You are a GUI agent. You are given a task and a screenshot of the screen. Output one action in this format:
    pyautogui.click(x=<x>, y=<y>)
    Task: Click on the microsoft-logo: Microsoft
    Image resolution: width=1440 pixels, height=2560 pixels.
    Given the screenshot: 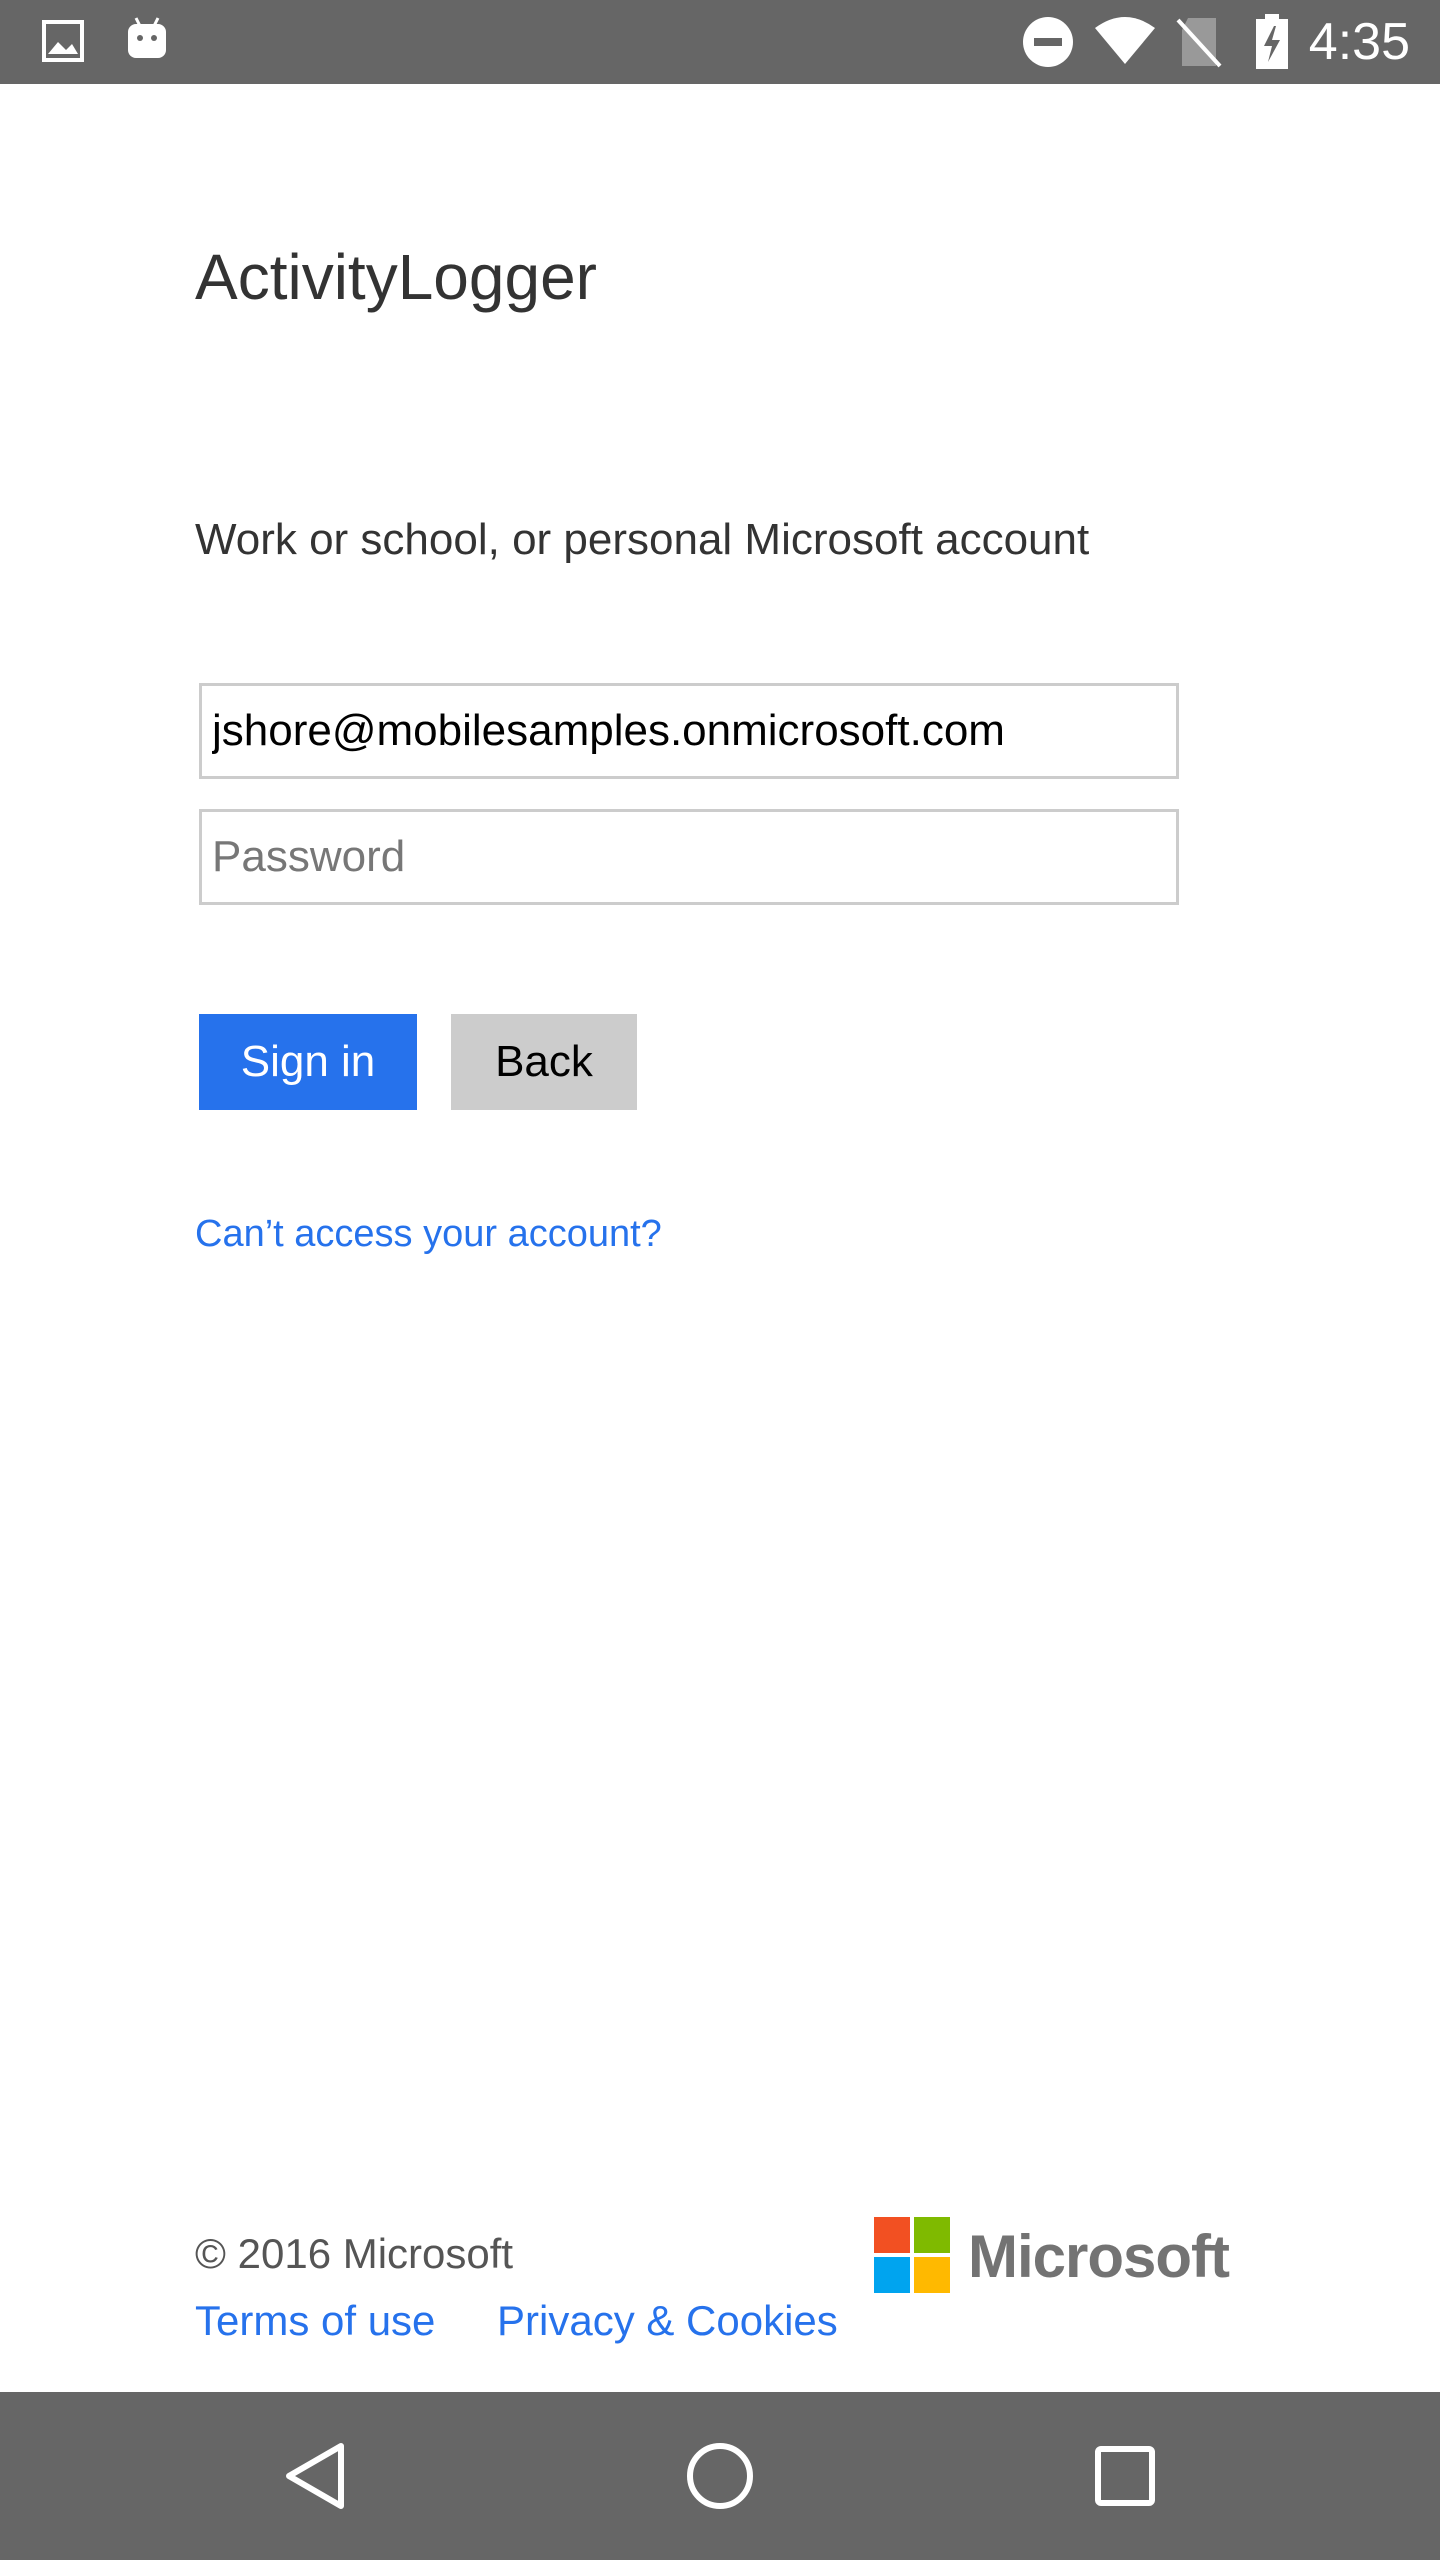 What is the action you would take?
    pyautogui.click(x=1052, y=2257)
    